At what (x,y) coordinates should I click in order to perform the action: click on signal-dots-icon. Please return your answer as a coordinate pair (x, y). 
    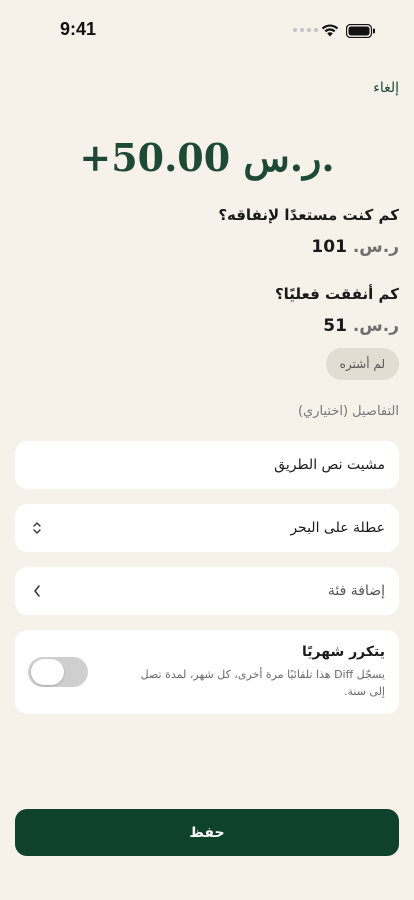
    Looking at the image, I should click on (305, 30).